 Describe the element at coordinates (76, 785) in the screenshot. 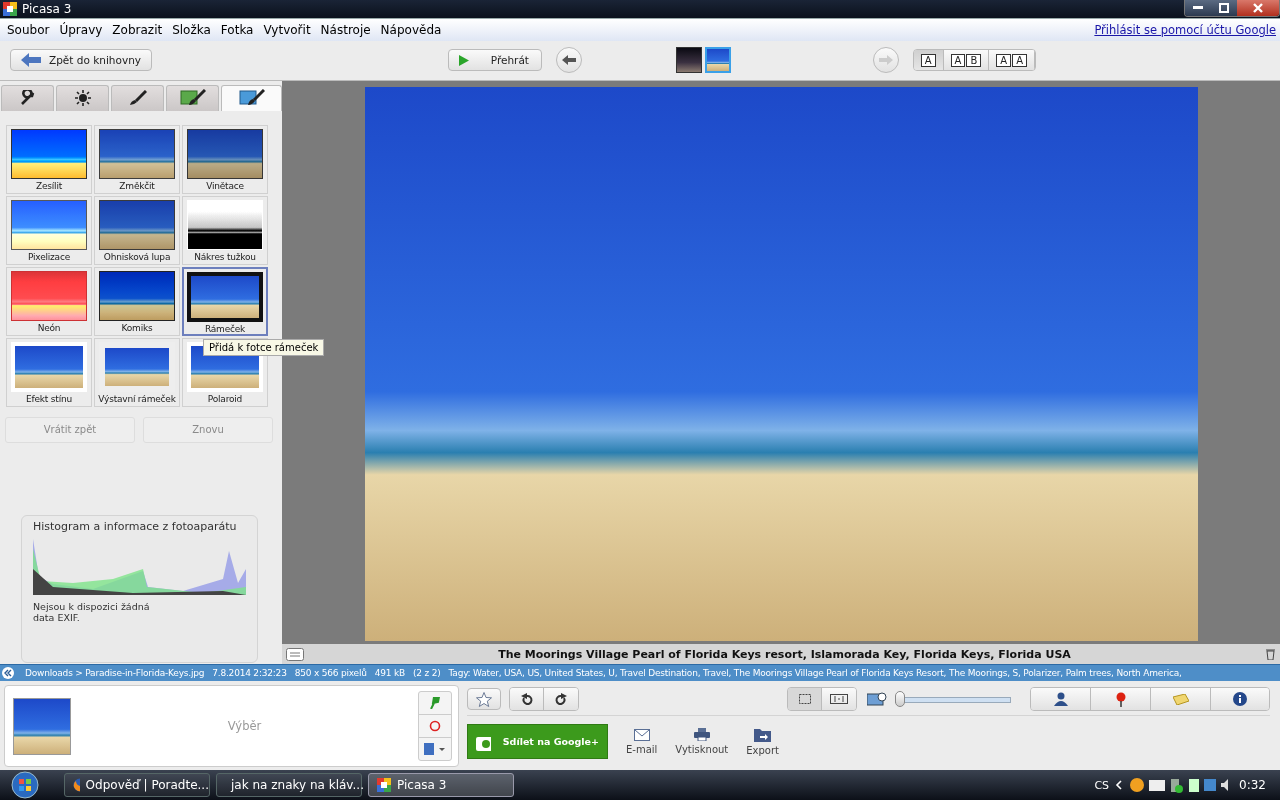

I see `firefox-icon` at that location.